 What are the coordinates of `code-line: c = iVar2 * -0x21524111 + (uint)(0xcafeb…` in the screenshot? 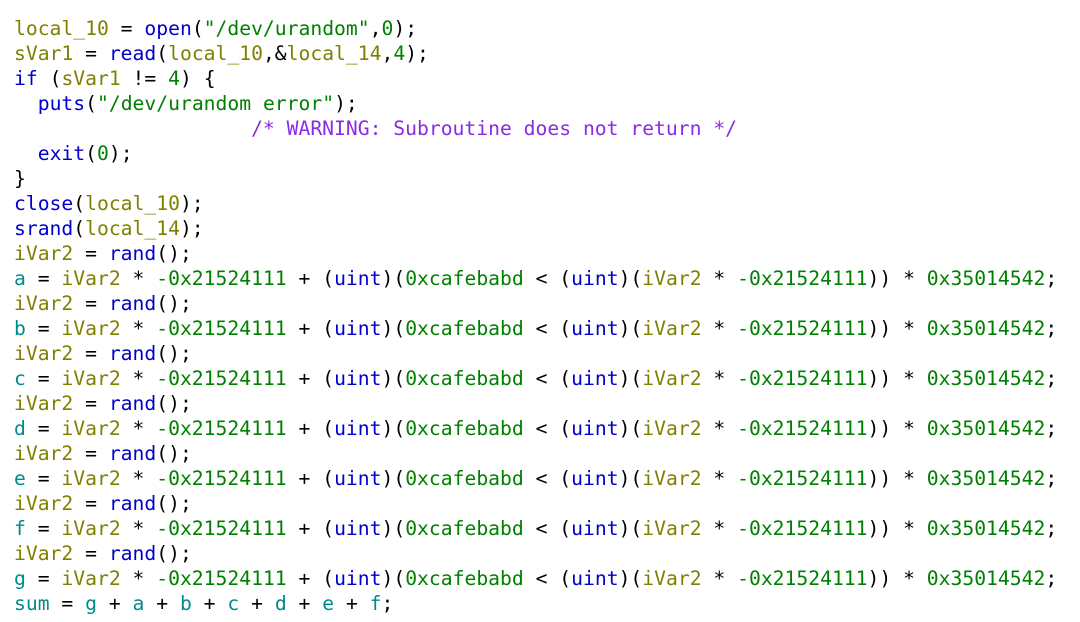 It's located at (535, 378).